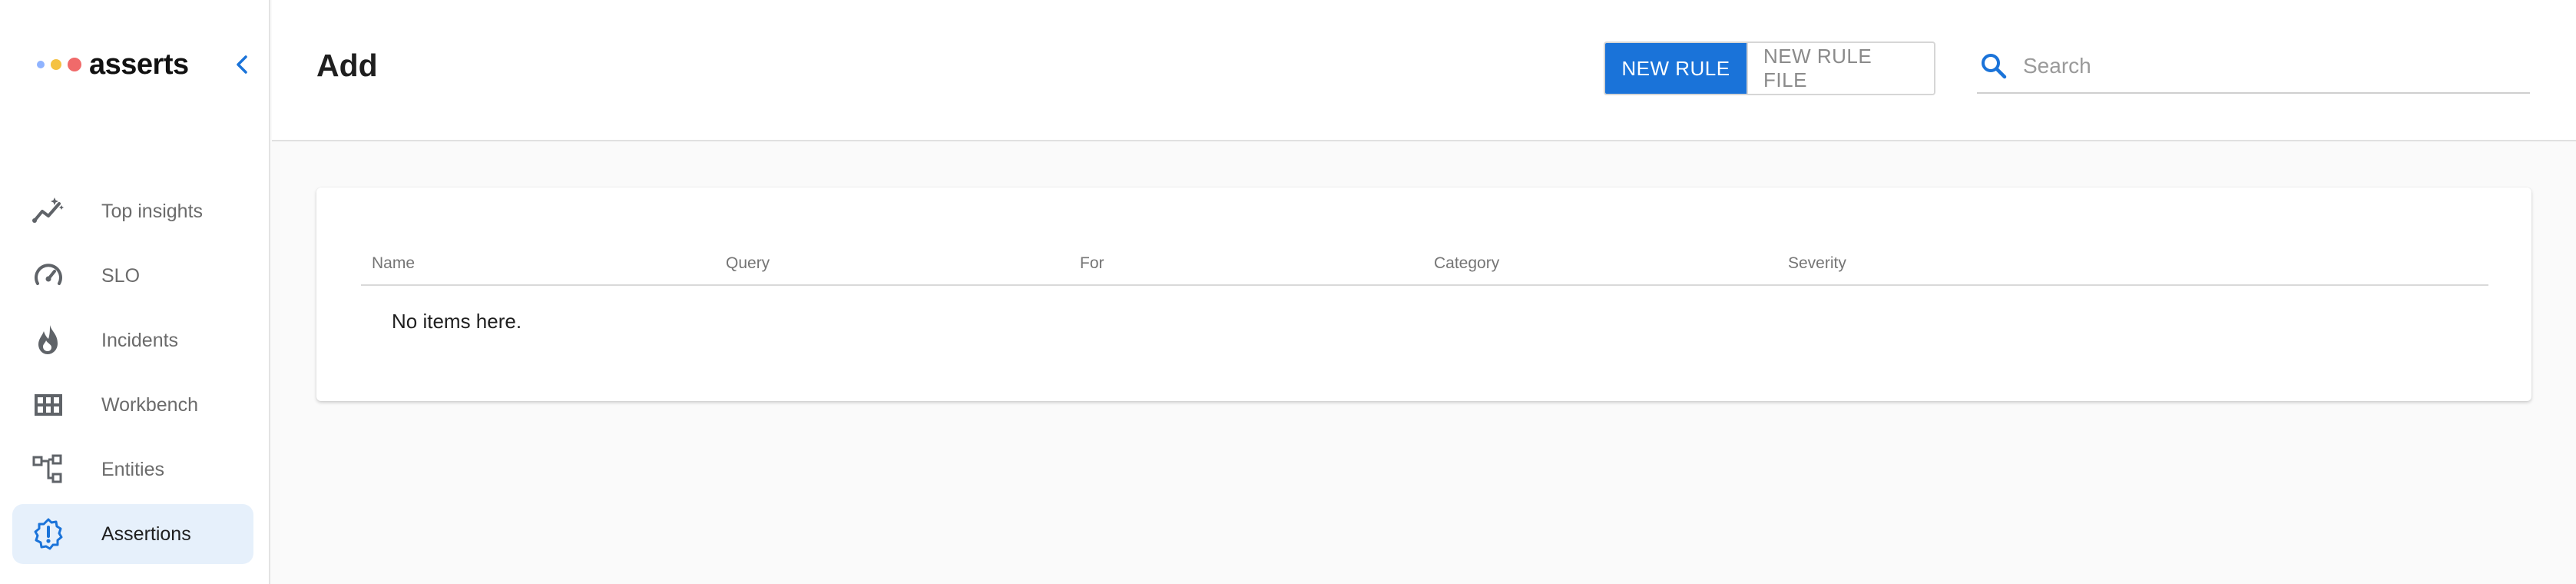 Image resolution: width=2576 pixels, height=584 pixels. I want to click on sidebar-item-label: Workbench, so click(149, 404).